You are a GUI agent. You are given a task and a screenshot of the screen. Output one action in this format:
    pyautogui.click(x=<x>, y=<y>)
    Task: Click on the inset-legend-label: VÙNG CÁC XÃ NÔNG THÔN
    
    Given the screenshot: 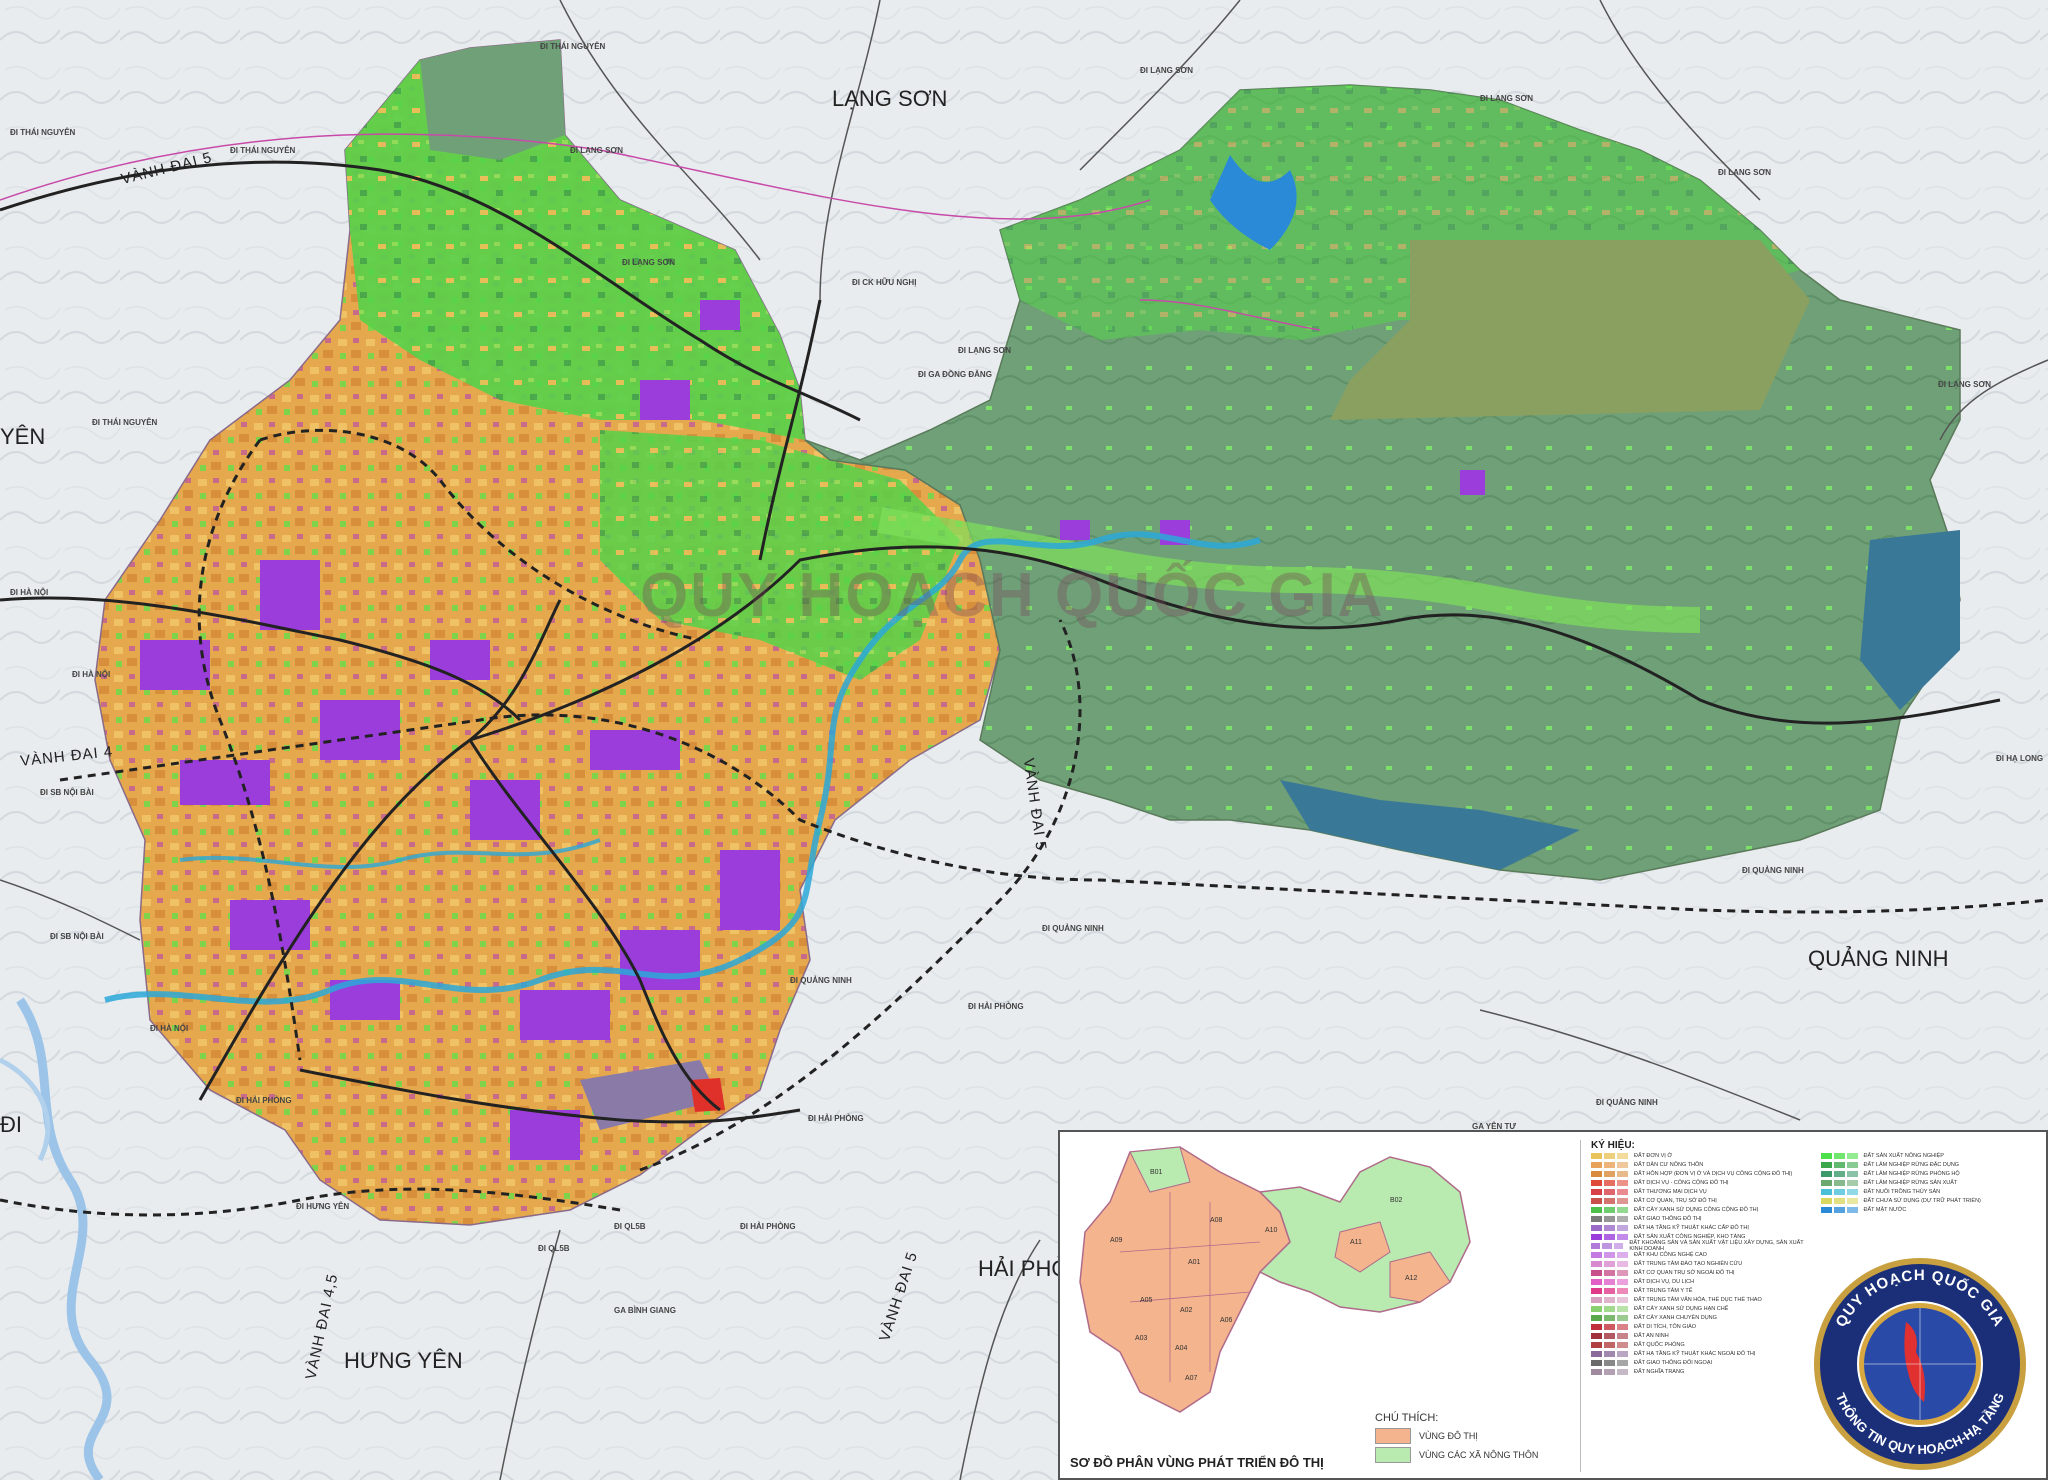 What is the action you would take?
    pyautogui.click(x=1479, y=1455)
    